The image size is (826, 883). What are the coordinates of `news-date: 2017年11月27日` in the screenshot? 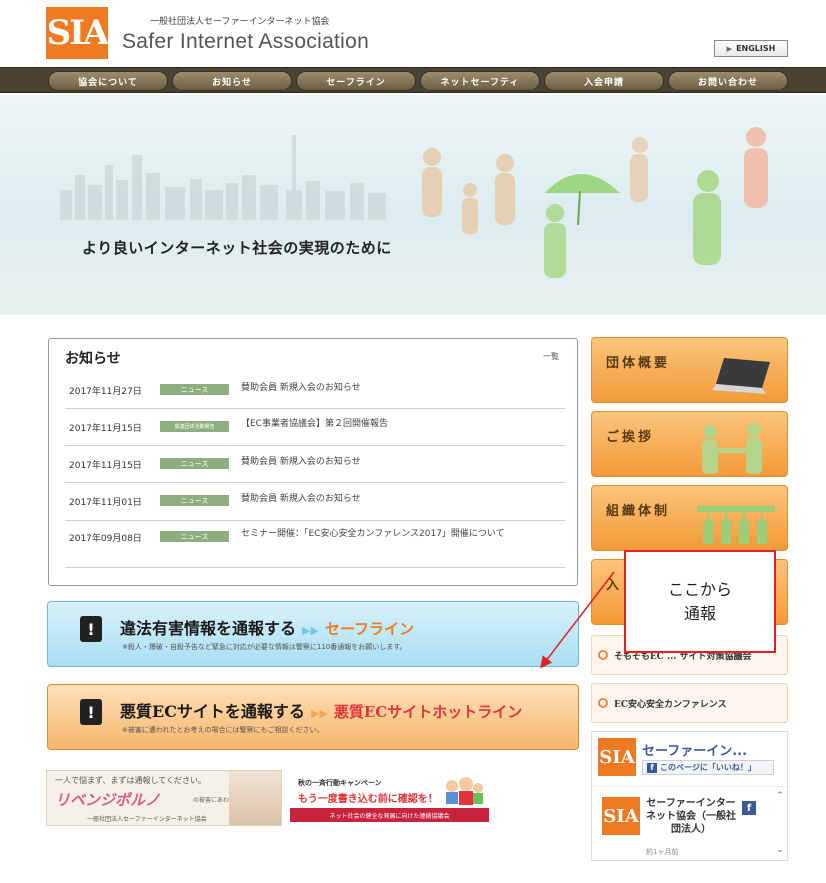 It's located at (105, 392).